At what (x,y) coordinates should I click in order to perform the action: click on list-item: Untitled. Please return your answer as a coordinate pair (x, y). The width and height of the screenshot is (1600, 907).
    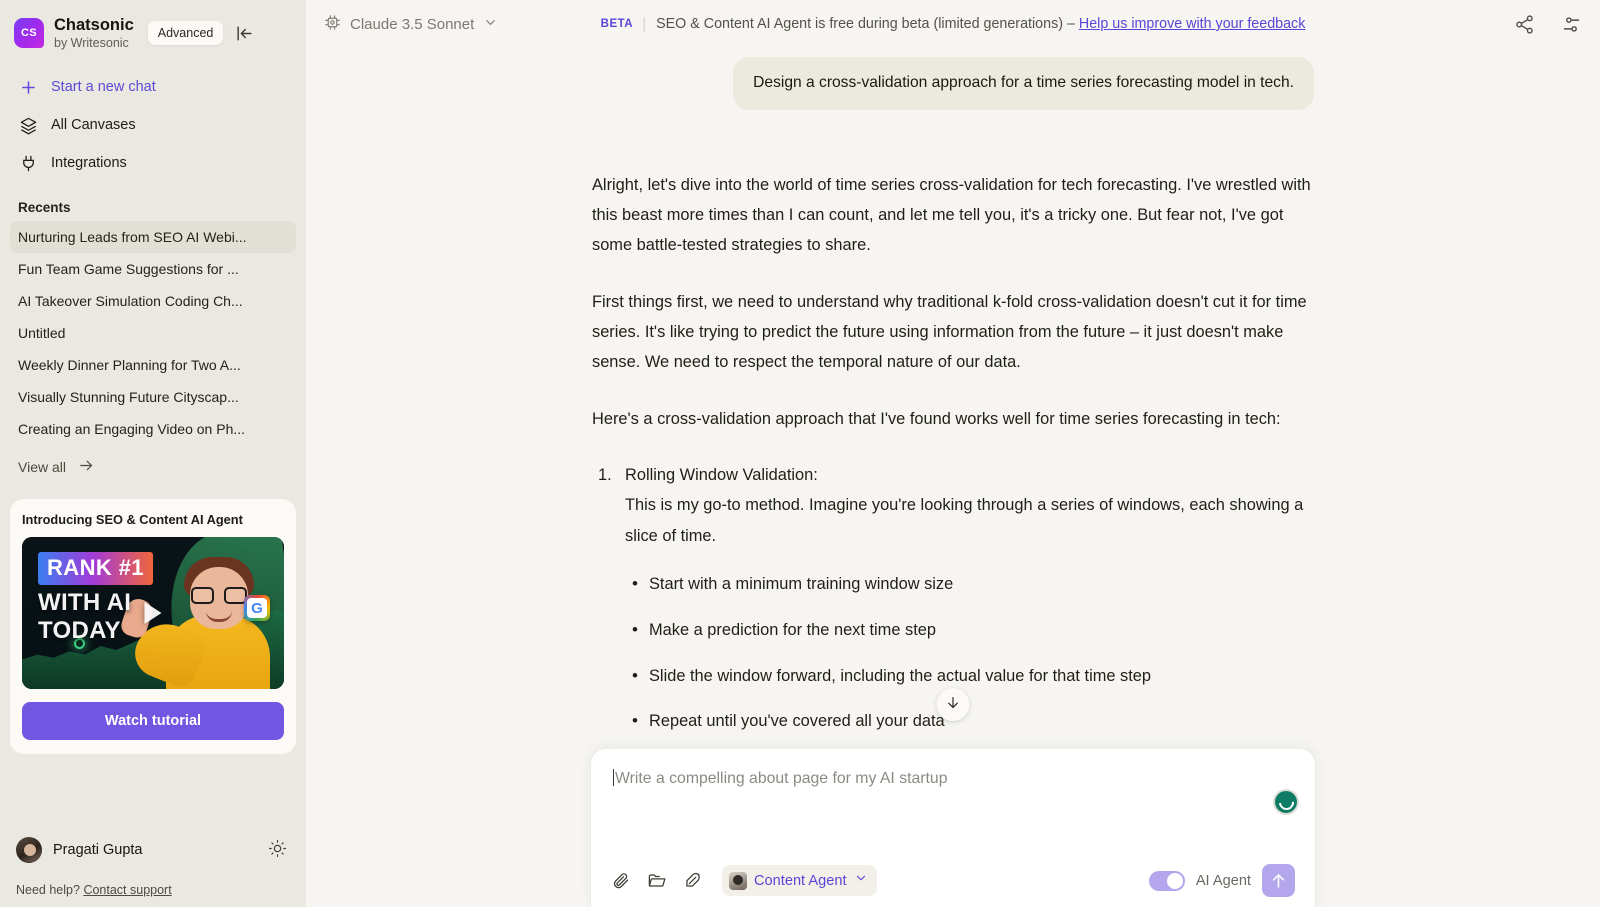
    Looking at the image, I should click on (153, 333).